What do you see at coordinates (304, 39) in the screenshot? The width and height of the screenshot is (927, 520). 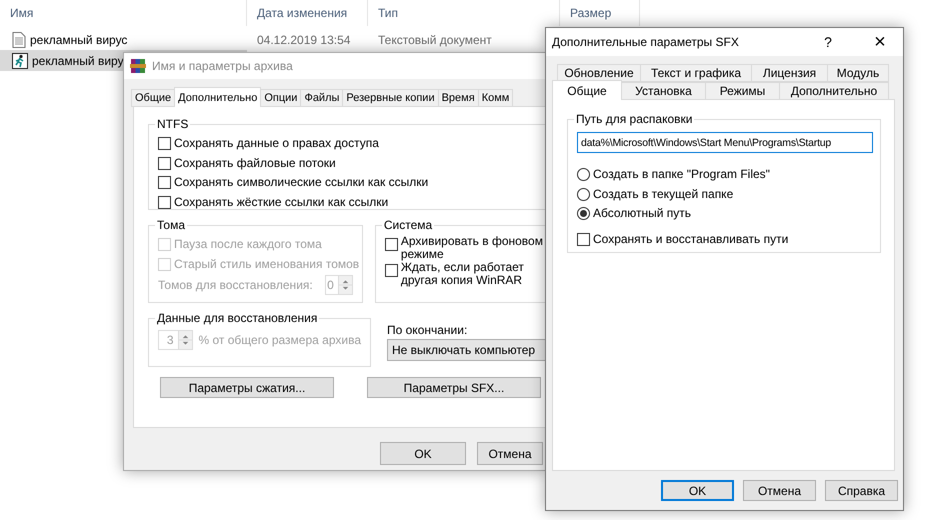 I see `file-date: 04.12.2019 13:54` at bounding box center [304, 39].